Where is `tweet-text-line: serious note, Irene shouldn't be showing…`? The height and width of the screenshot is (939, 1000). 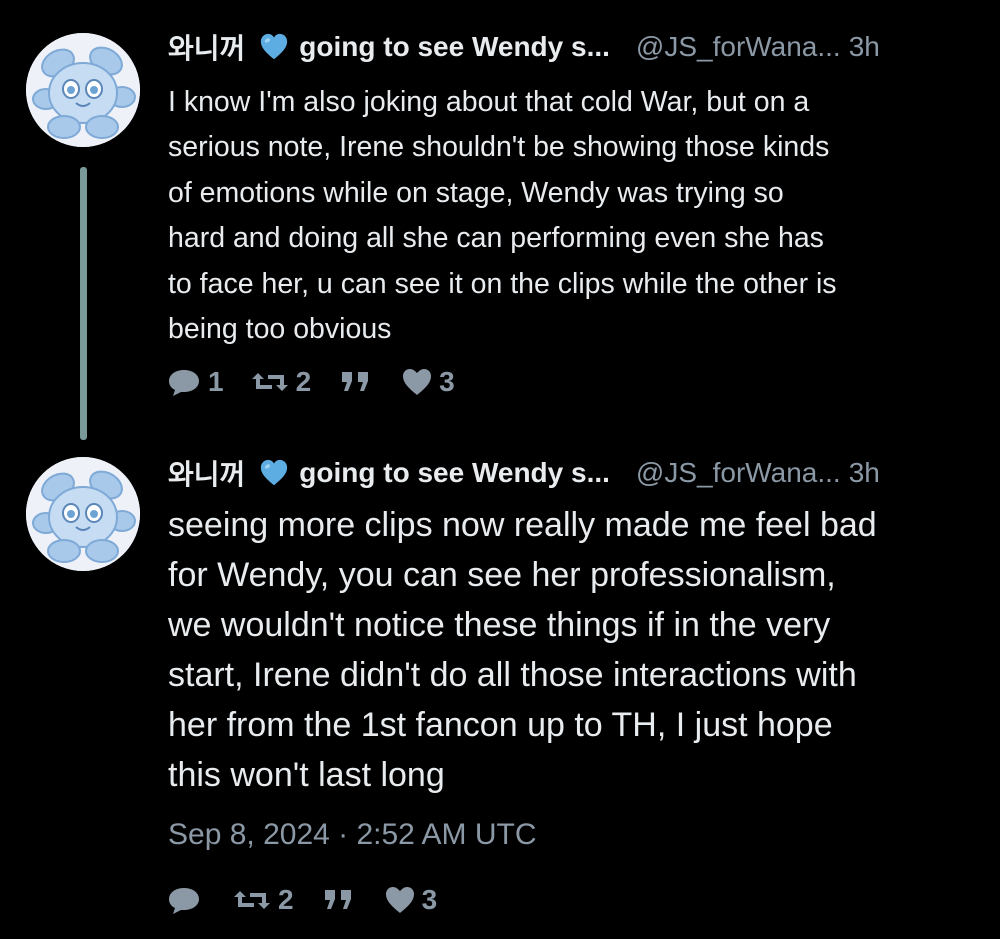
tweet-text-line: serious note, Irene shouldn't be showing… is located at coordinates (499, 147).